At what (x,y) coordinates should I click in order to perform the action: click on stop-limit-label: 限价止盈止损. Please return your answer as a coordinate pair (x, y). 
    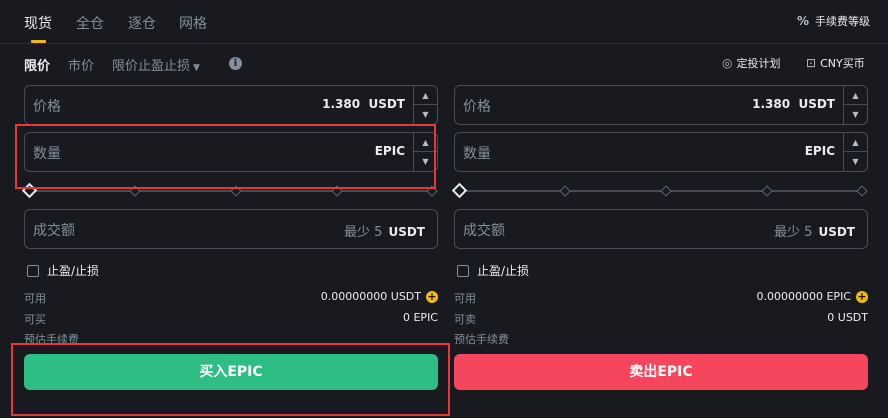
    Looking at the image, I should click on (151, 66).